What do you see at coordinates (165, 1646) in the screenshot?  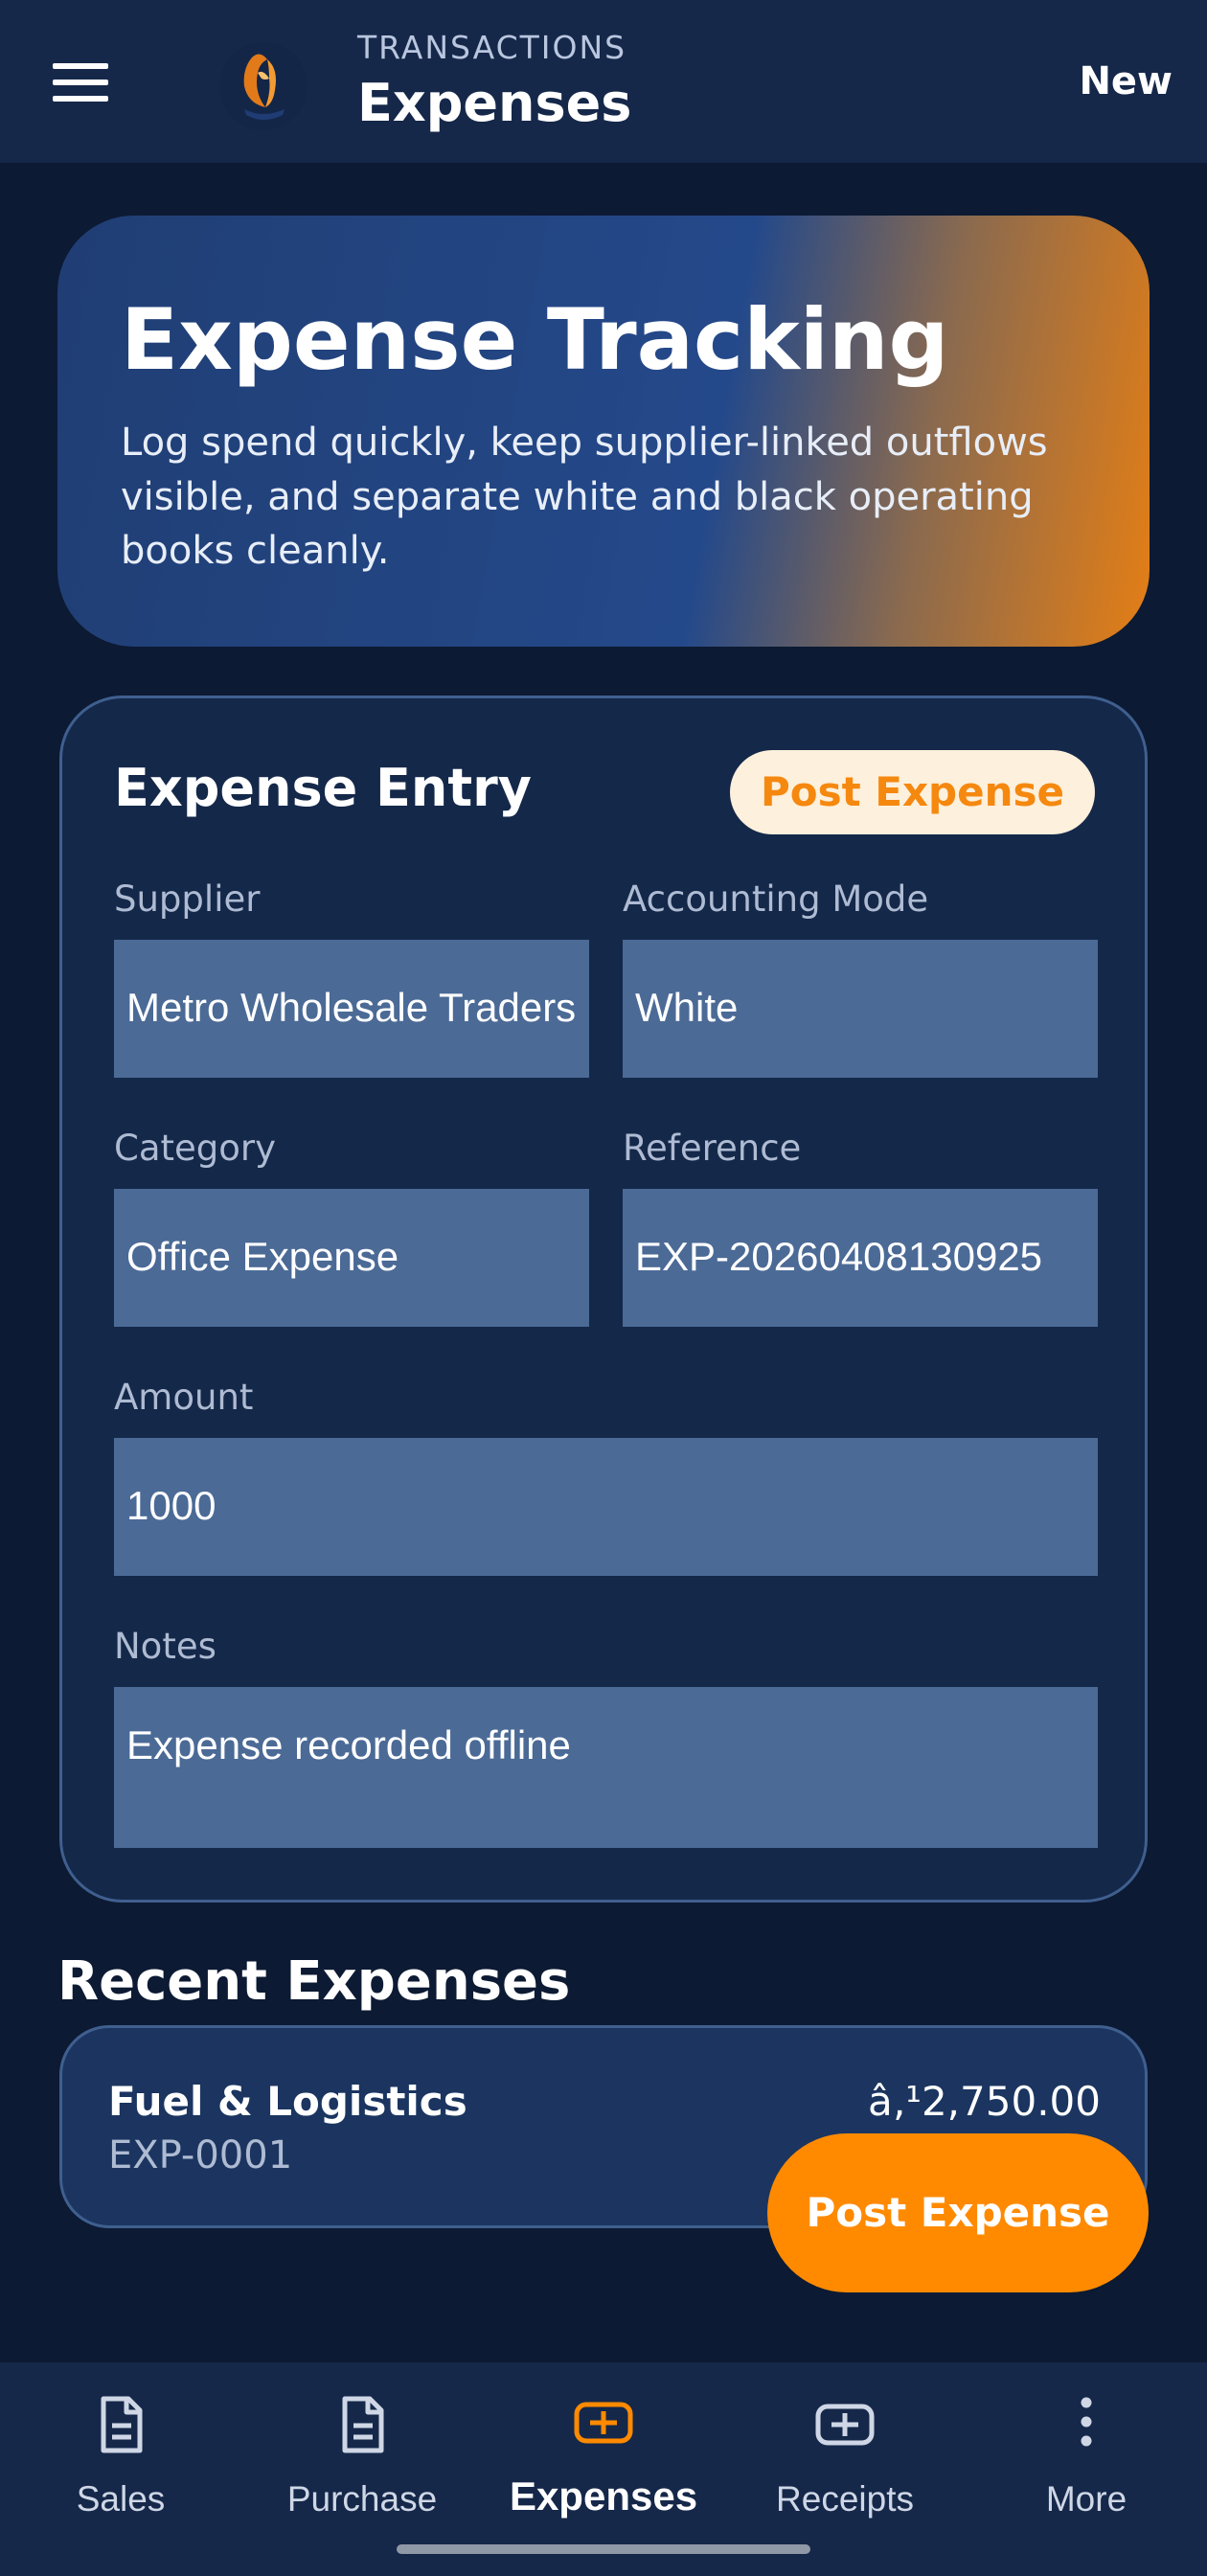 I see `notes-label: Notes` at bounding box center [165, 1646].